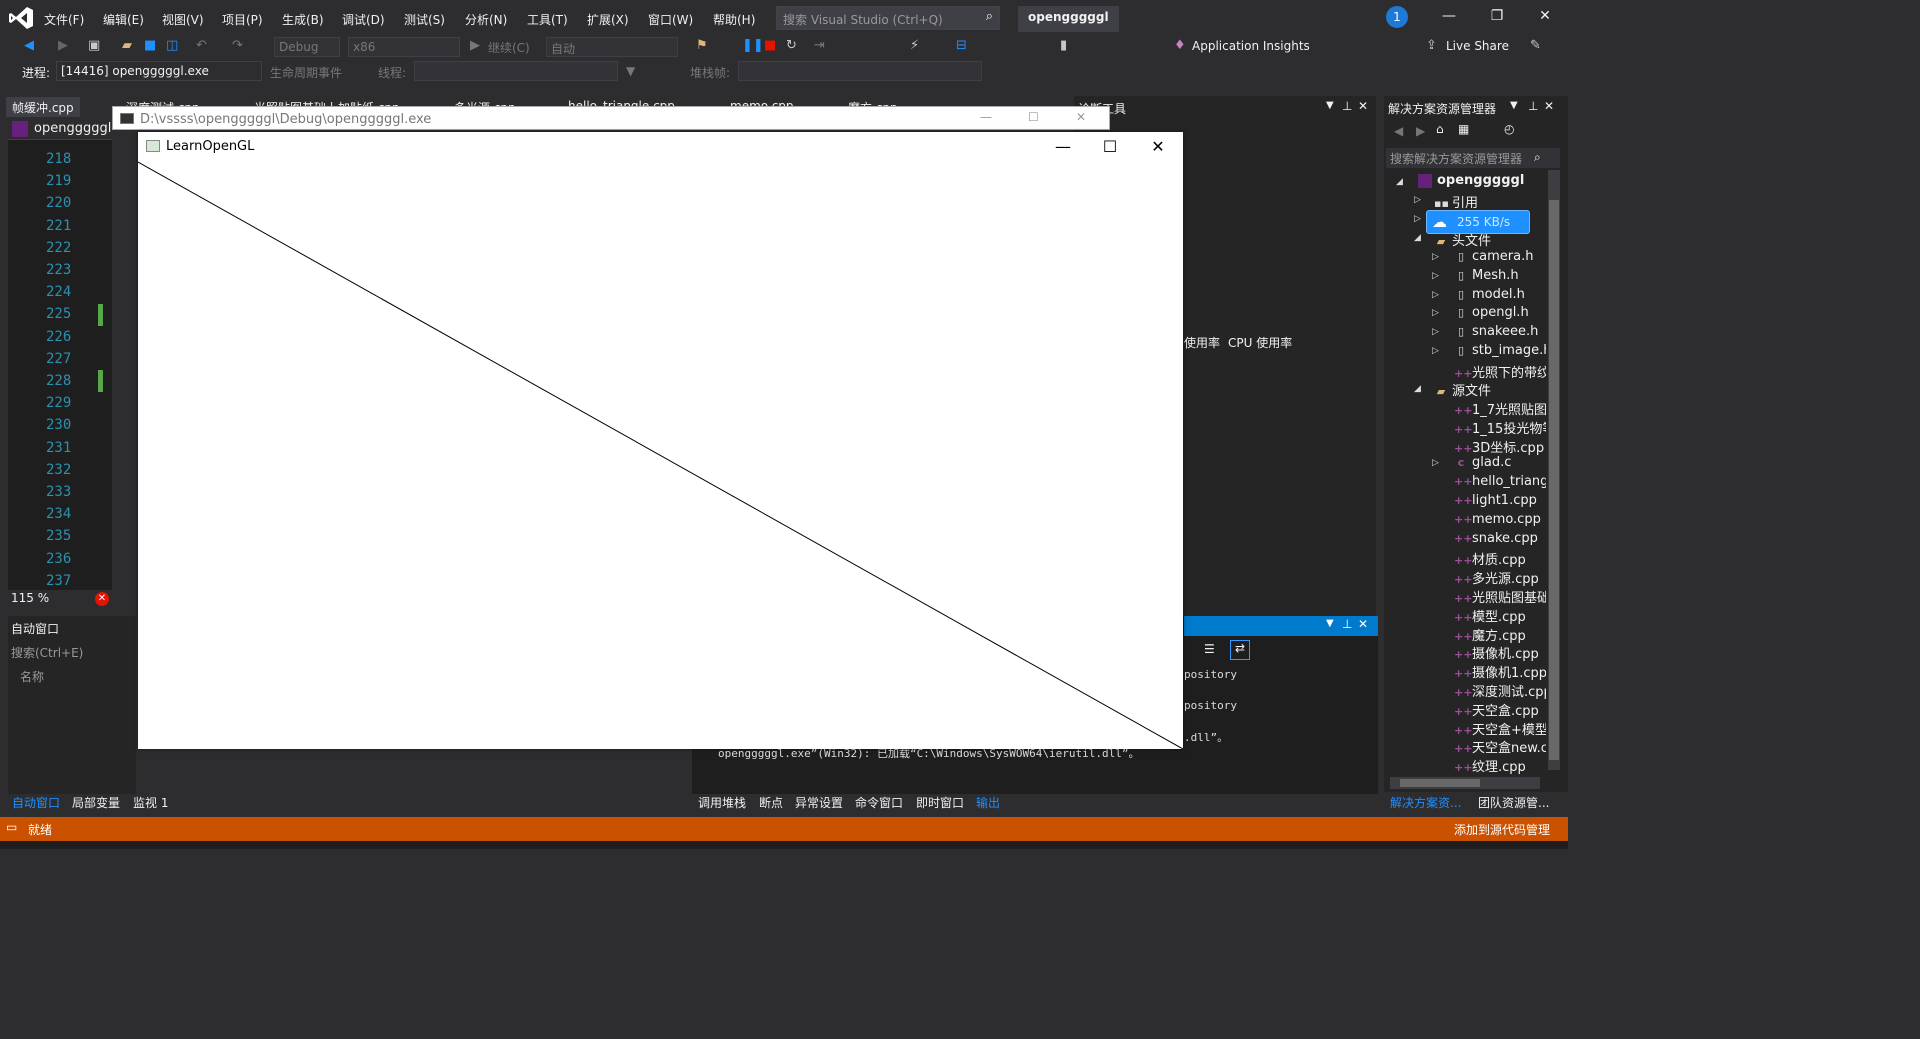 The image size is (1920, 1039). I want to click on tree-source-file: ++light1.cpp, so click(1500, 500).